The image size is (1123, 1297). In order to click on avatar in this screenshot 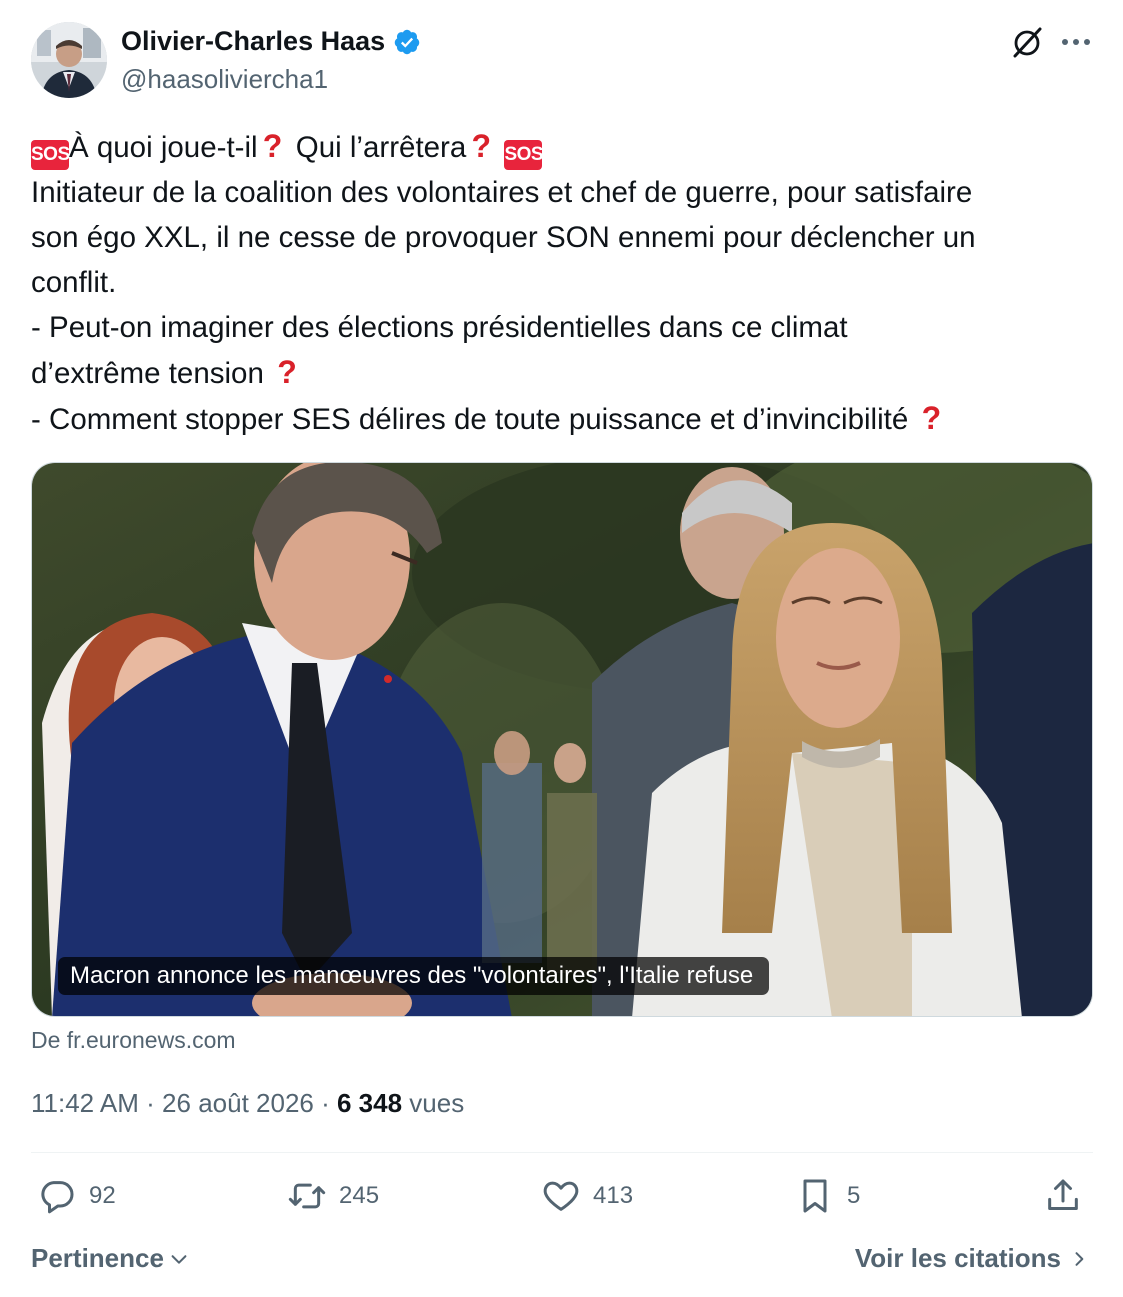, I will do `click(69, 60)`.